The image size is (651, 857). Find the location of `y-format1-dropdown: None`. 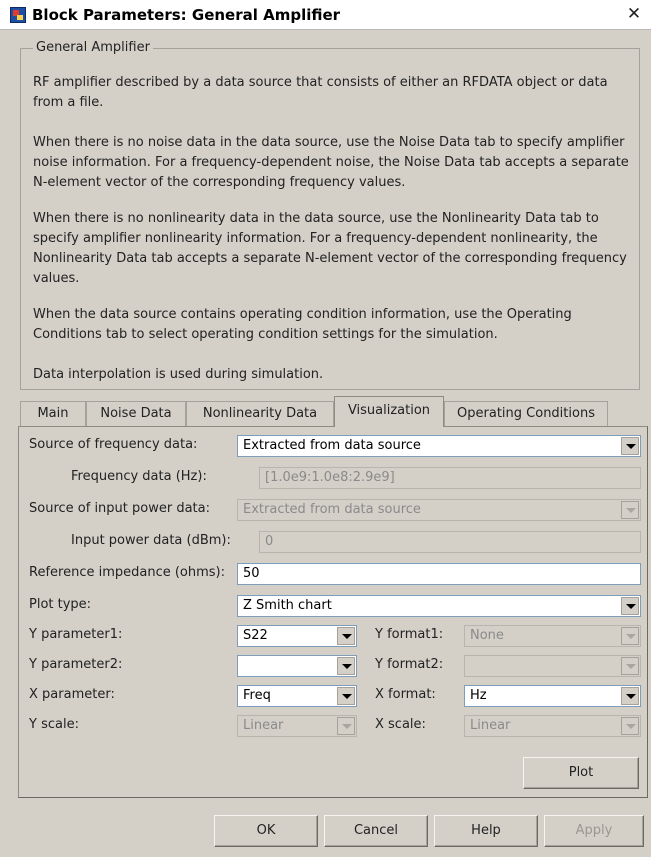

y-format1-dropdown: None is located at coordinates (552, 636).